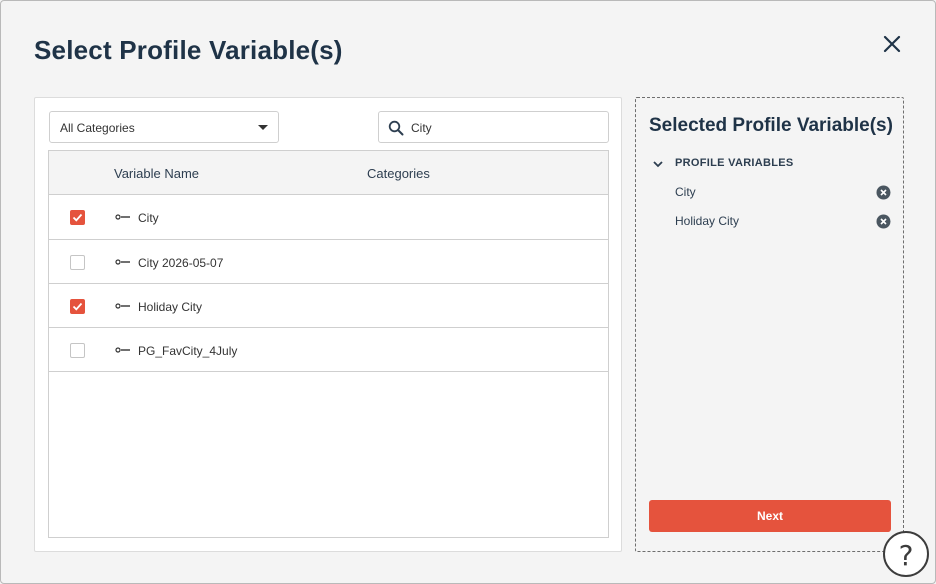 This screenshot has width=936, height=584. I want to click on search-box, so click(493, 127).